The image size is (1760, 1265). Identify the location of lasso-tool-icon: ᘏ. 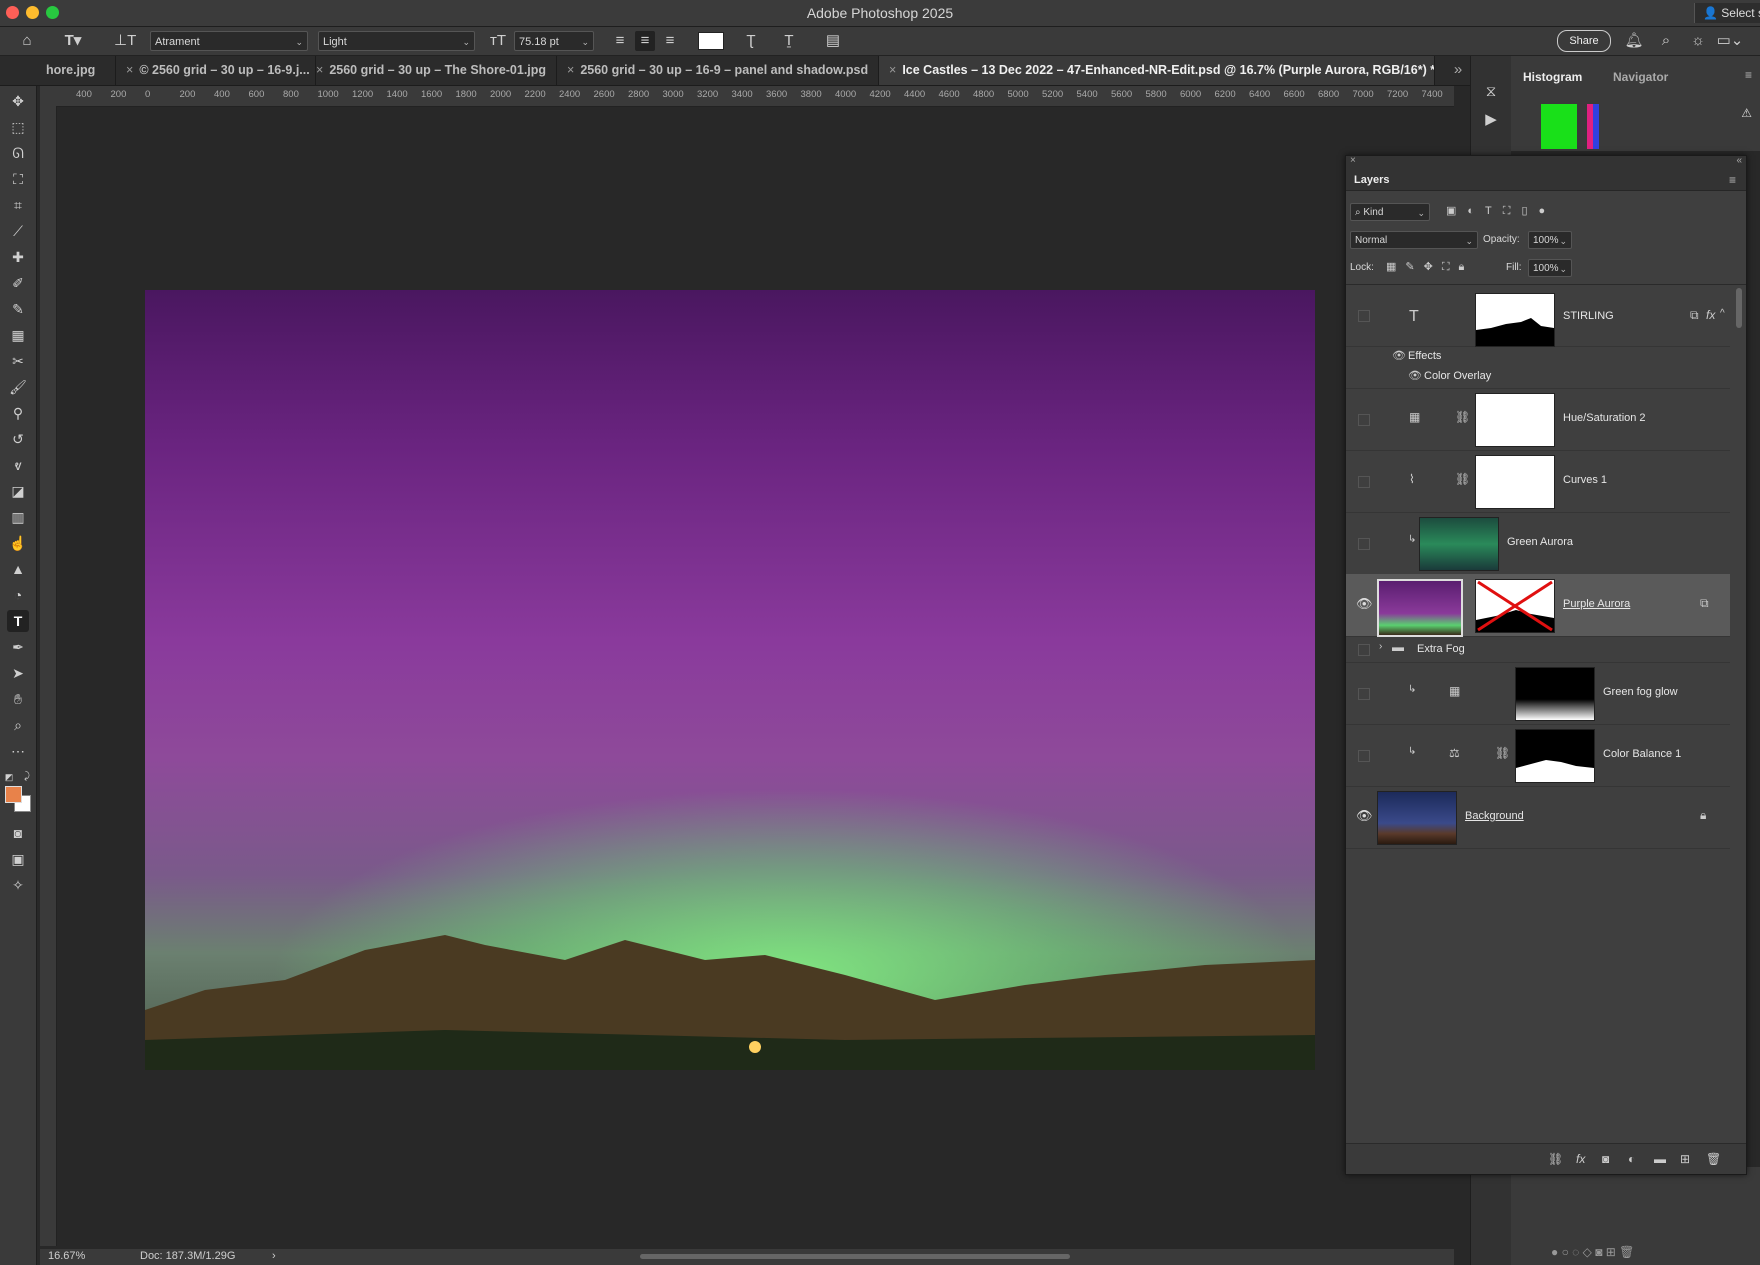
(18, 153).